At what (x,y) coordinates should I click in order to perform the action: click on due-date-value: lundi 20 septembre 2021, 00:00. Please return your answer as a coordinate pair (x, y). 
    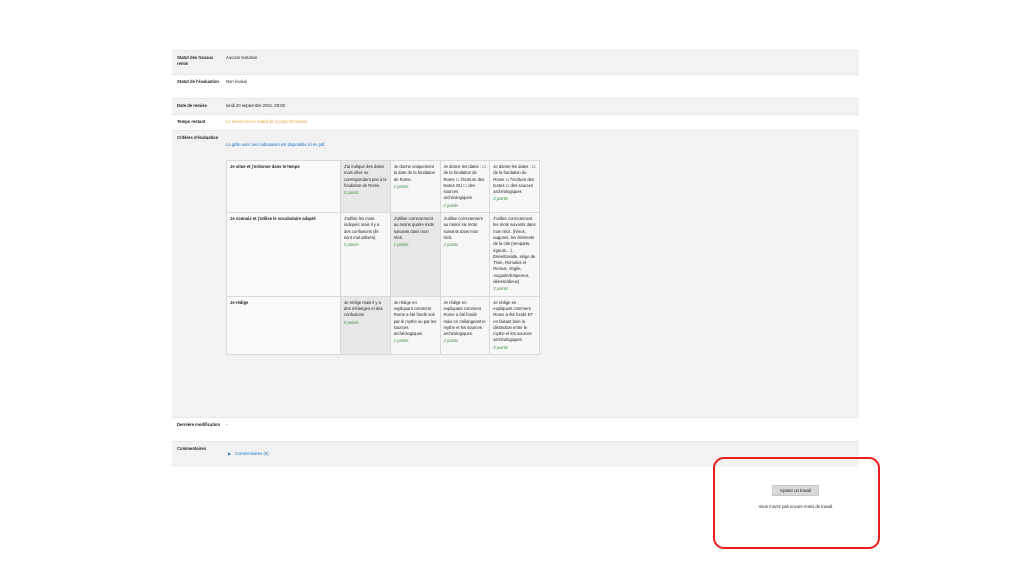
    Looking at the image, I should click on (255, 105).